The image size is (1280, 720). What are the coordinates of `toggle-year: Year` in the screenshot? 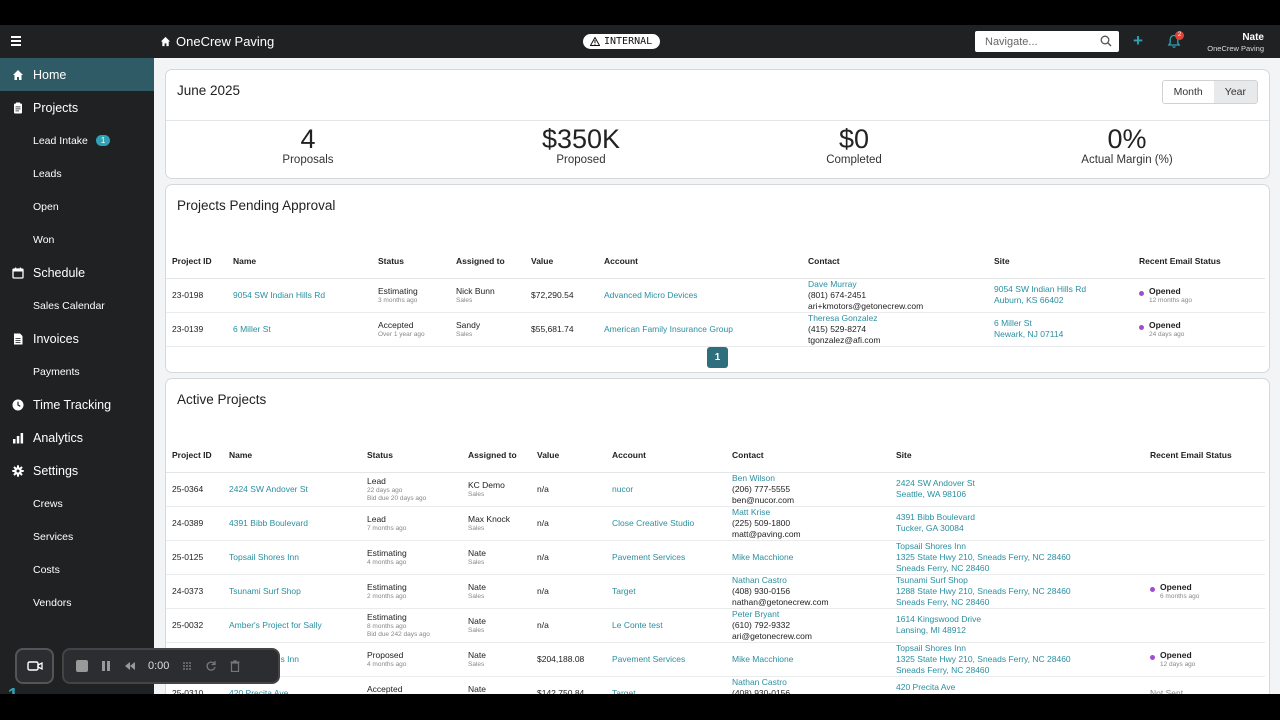 It's located at (1235, 92).